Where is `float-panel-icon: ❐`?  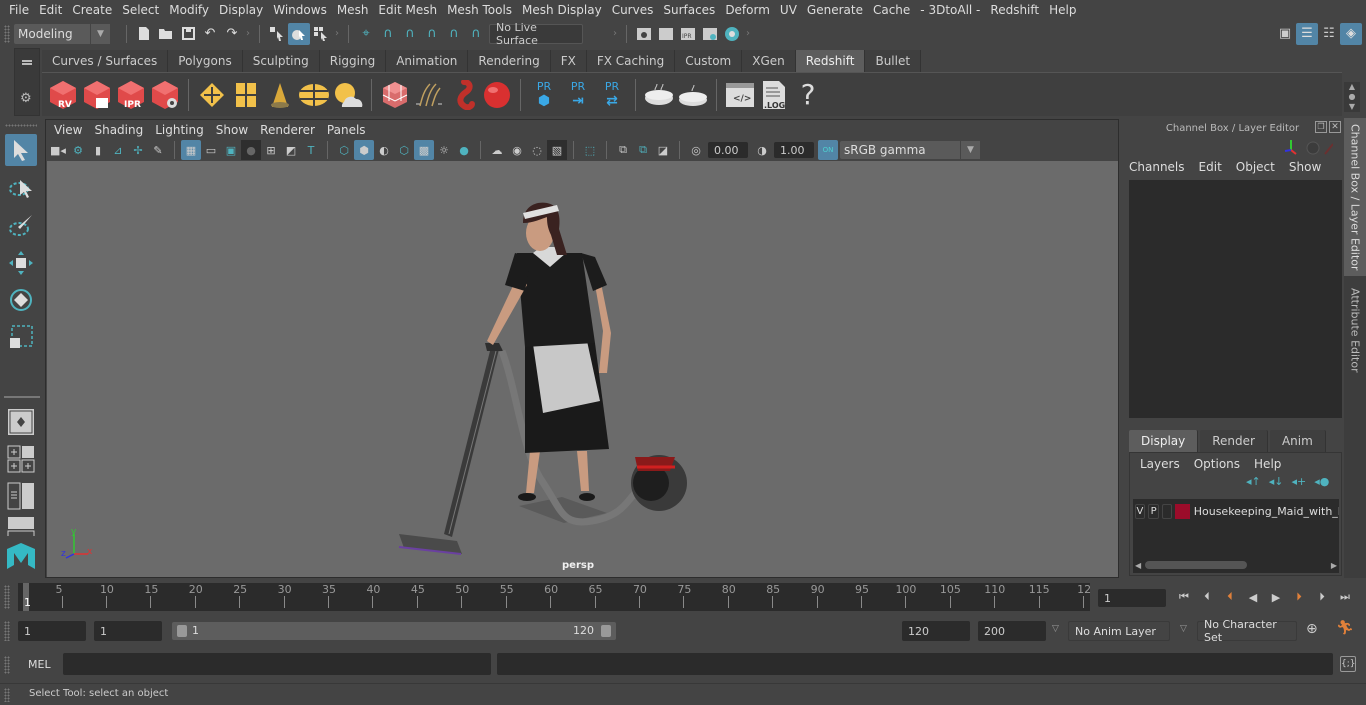
float-panel-icon: ❐ is located at coordinates (1321, 127).